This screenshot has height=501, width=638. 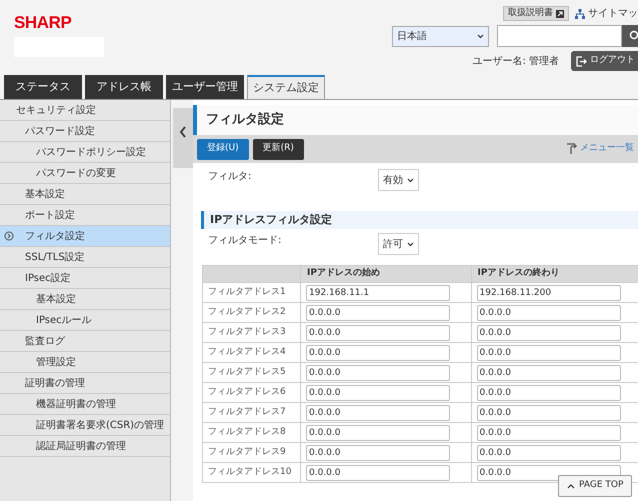 What do you see at coordinates (554, 274) in the screenshot?
I see `column-header: IPアドレスの終わり` at bounding box center [554, 274].